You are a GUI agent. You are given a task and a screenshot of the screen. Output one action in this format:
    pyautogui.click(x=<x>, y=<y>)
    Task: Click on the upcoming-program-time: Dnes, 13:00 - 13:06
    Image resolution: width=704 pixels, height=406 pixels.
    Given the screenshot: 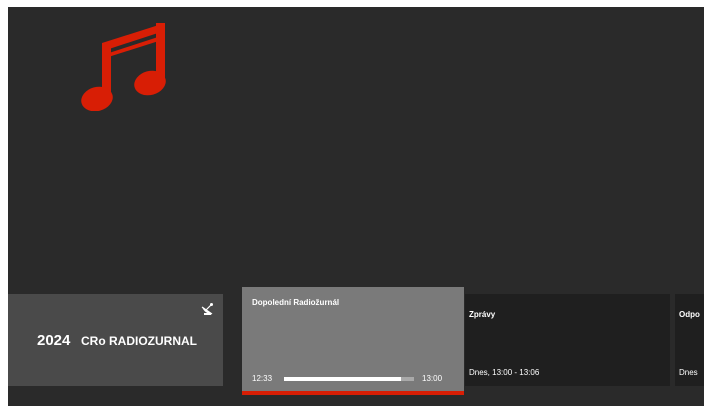 What is the action you would take?
    pyautogui.click(x=504, y=372)
    